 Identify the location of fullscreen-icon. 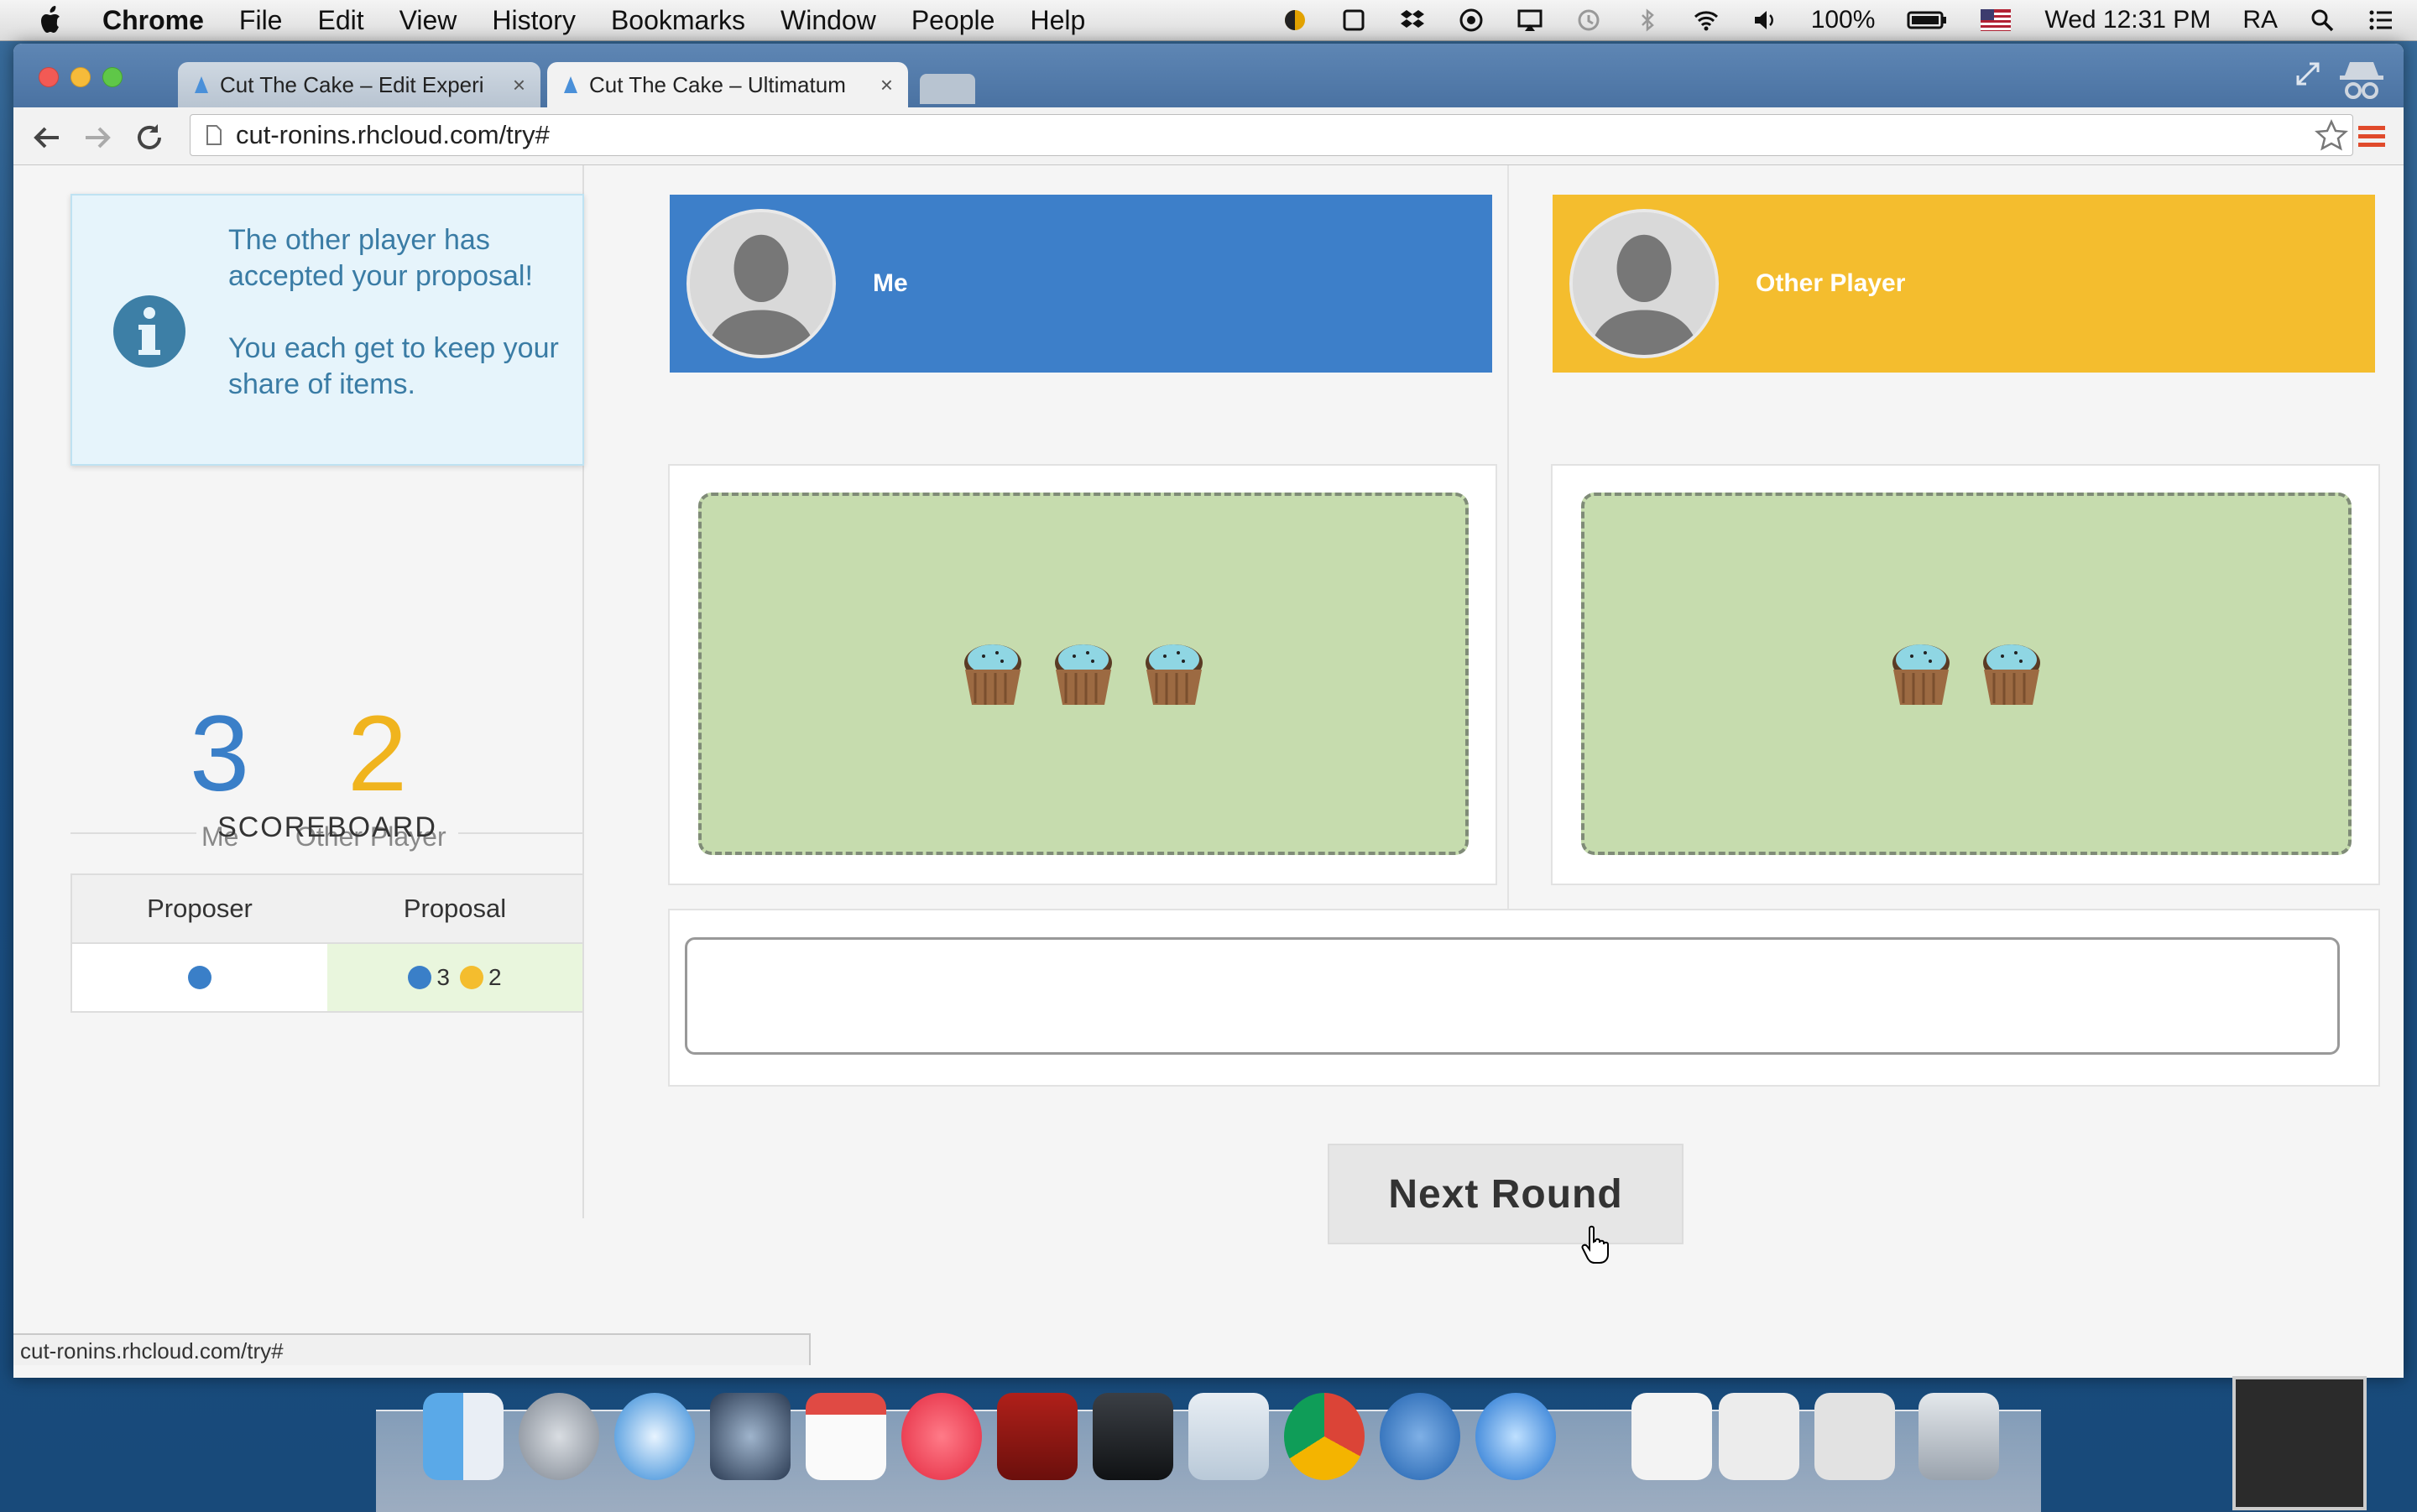
(2308, 74).